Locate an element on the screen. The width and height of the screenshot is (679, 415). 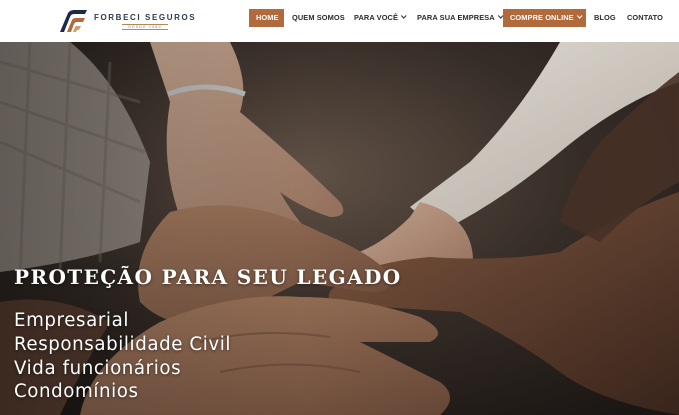
nav-item-label: BLOG is located at coordinates (605, 17).